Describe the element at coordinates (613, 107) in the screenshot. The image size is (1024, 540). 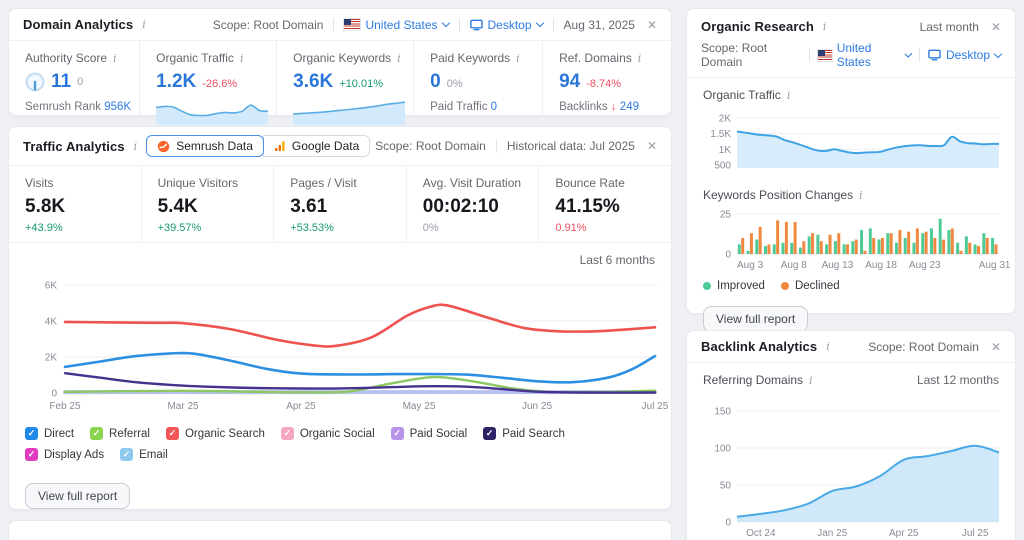
I see `down-arrow-icon: ↓` at that location.